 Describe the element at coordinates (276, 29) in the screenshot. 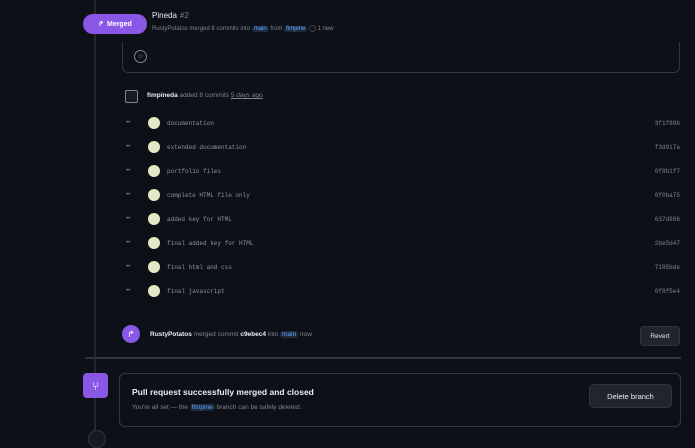

I see `from-text: from` at that location.